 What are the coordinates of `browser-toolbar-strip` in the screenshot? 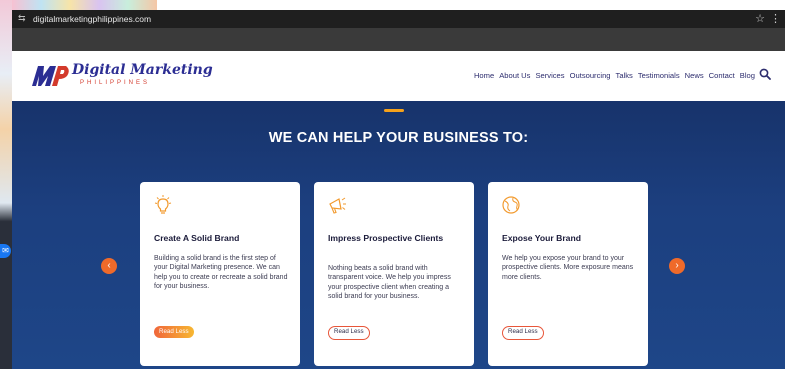 It's located at (398, 39).